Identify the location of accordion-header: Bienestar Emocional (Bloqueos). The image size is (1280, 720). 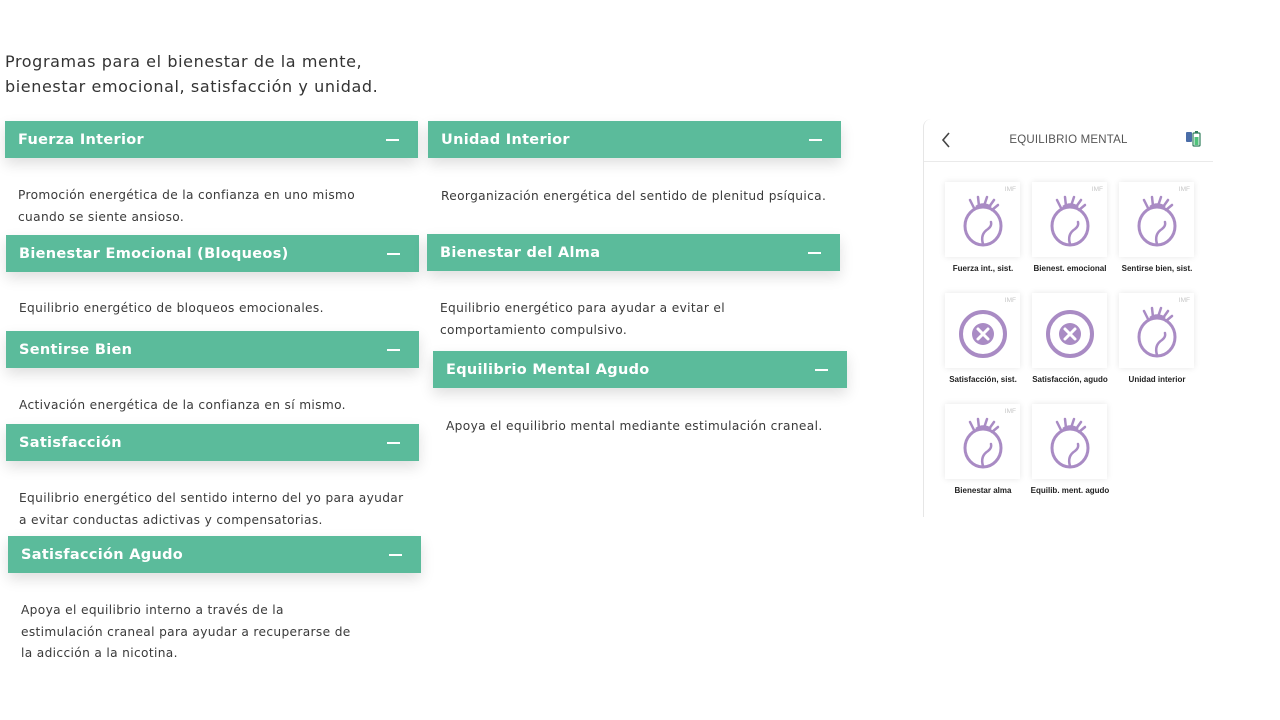
(212, 253).